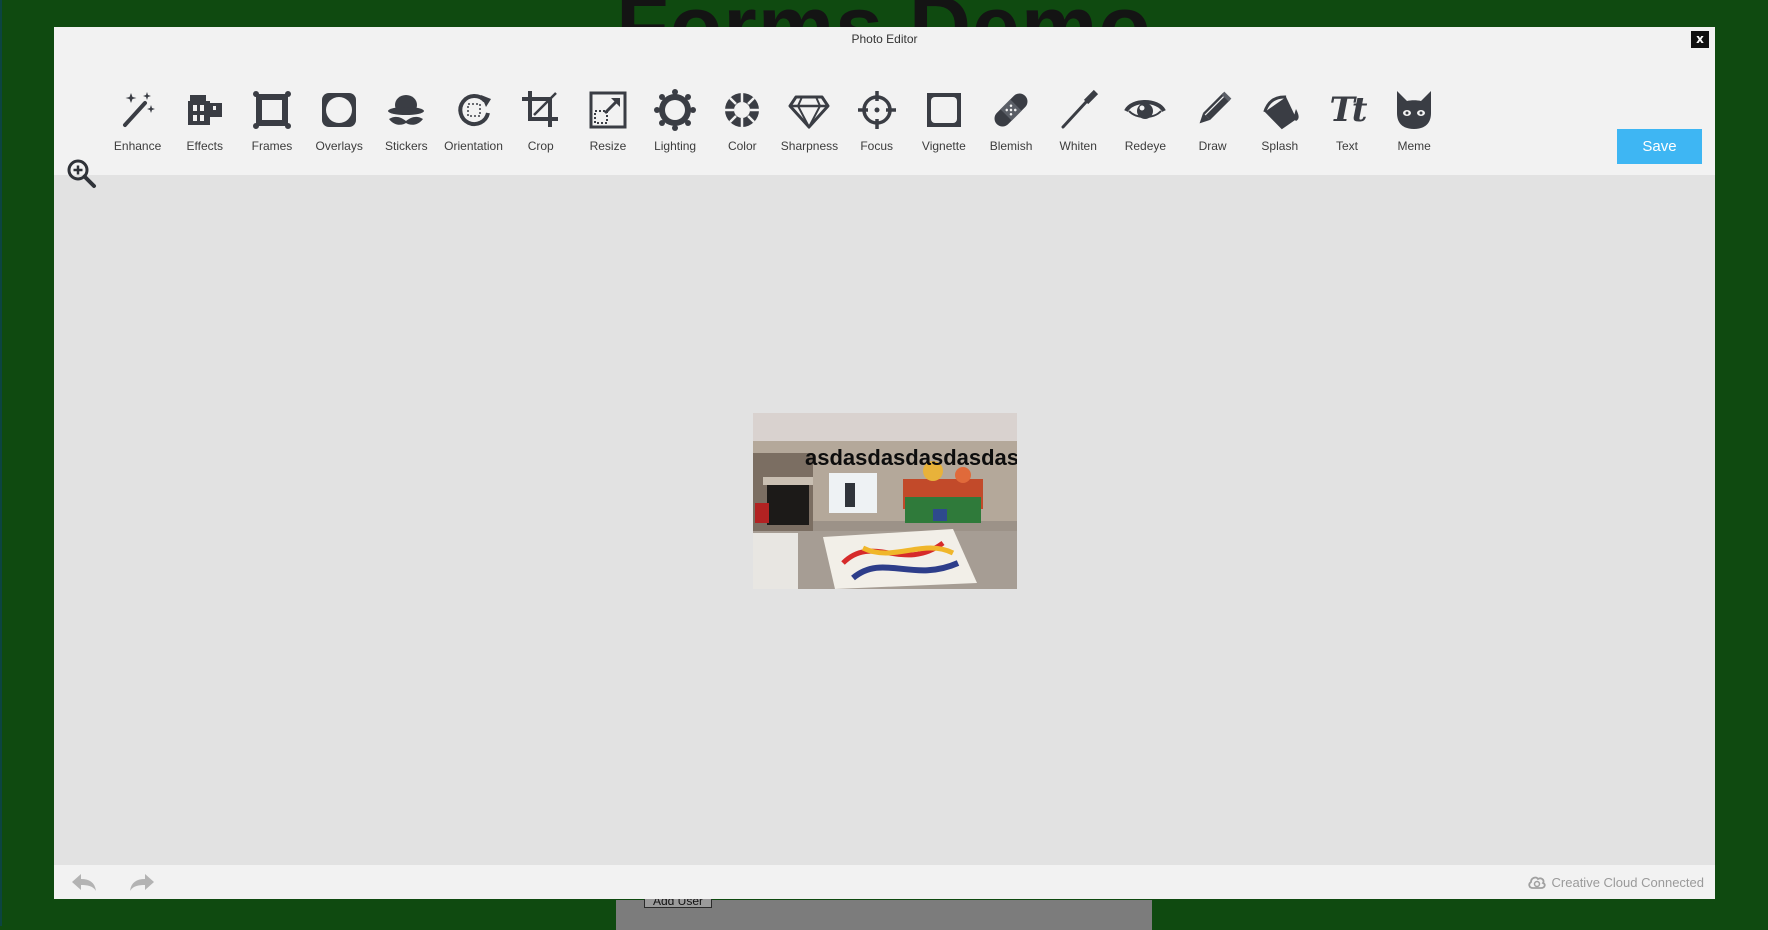  Describe the element at coordinates (943, 110) in the screenshot. I see `vignette-icon` at that location.